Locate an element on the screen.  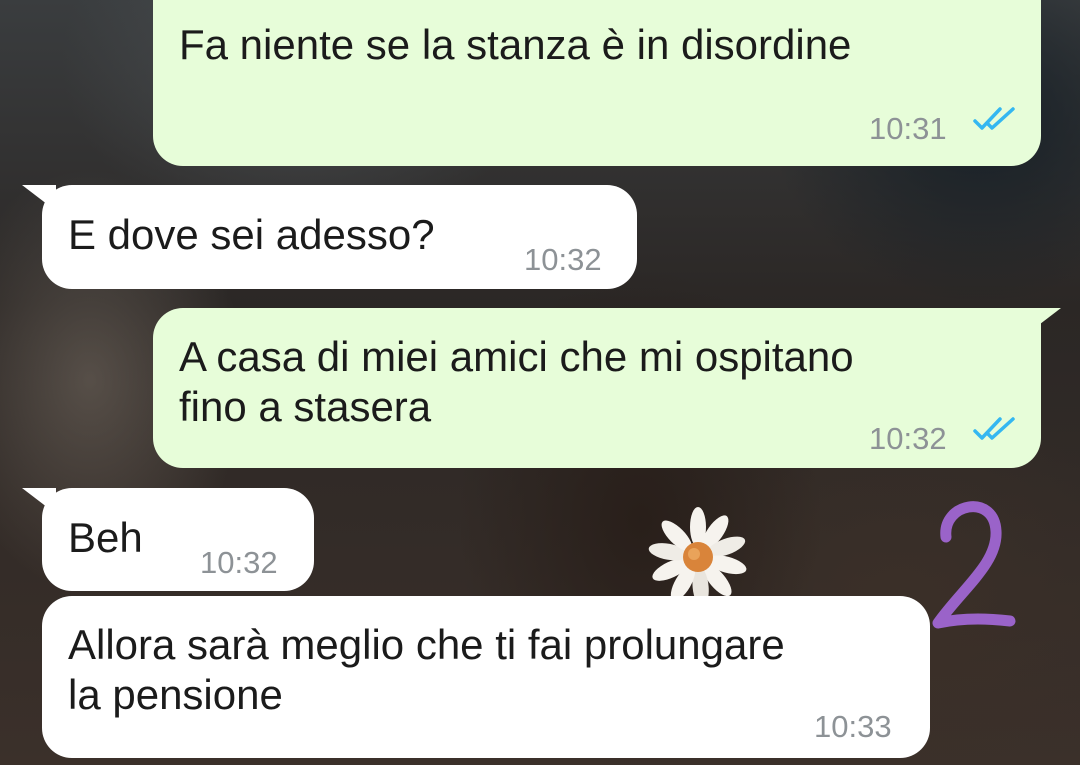
message-text: E dove sei adesso? is located at coordinates (251, 234).